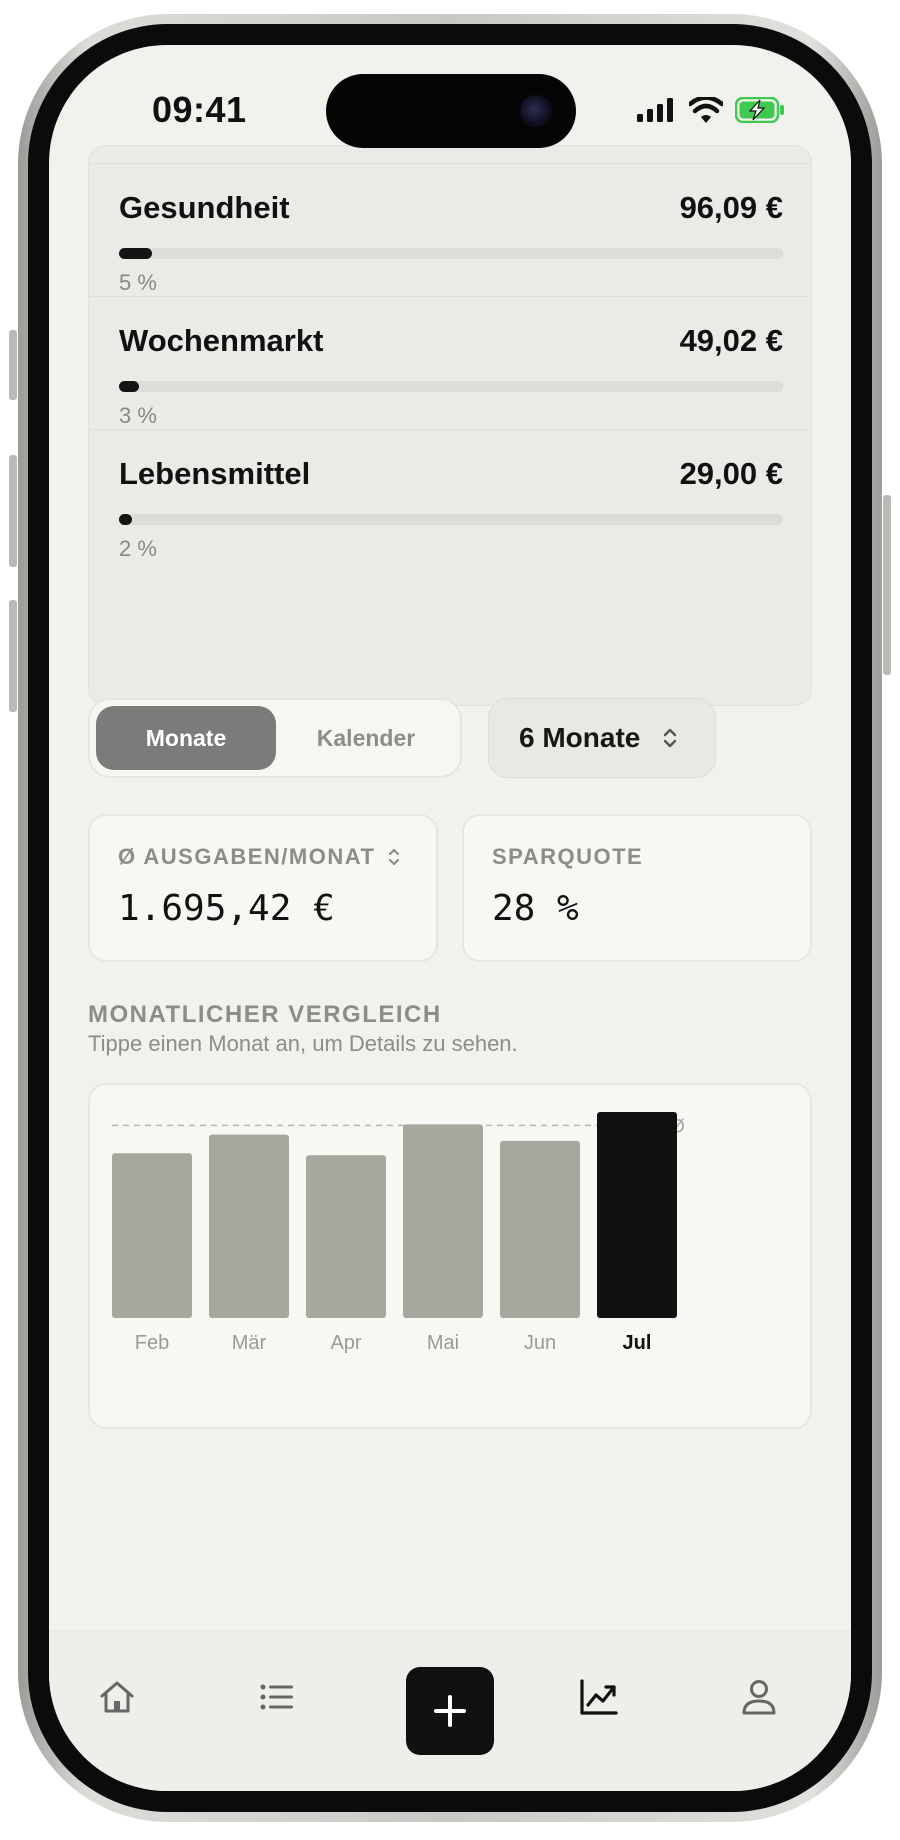 The image size is (900, 1840). What do you see at coordinates (731, 207) in the screenshot?
I see `category-amount: 96,09 €` at bounding box center [731, 207].